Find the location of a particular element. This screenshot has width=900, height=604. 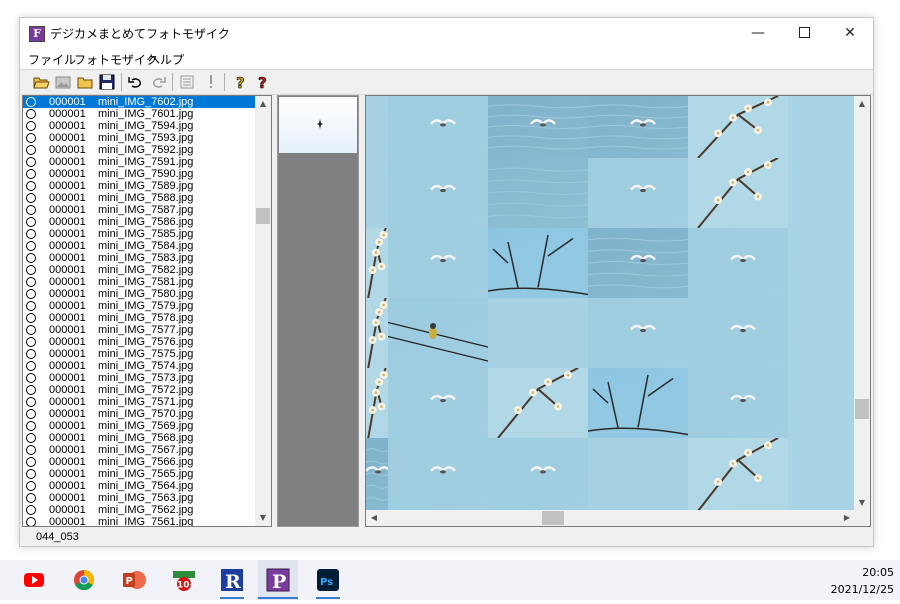

folder-icon is located at coordinates (85, 82).